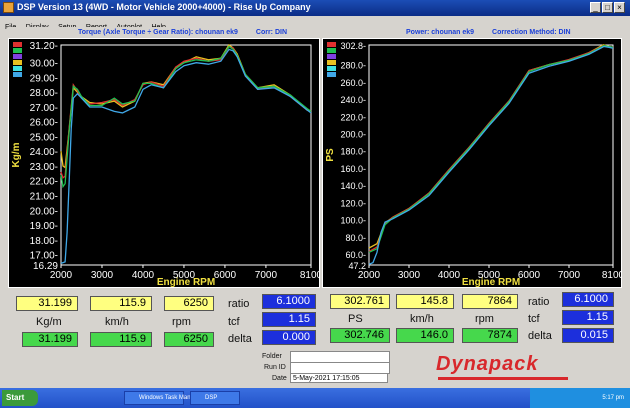 This screenshot has height=408, width=630. What do you see at coordinates (355, 255) in the screenshot?
I see `y-tick-label: 60.0-` at bounding box center [355, 255].